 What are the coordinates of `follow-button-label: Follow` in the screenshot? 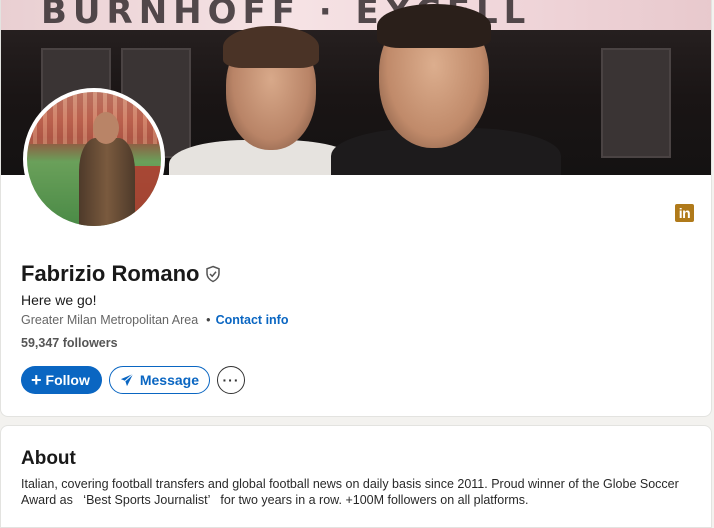 It's located at (67, 380).